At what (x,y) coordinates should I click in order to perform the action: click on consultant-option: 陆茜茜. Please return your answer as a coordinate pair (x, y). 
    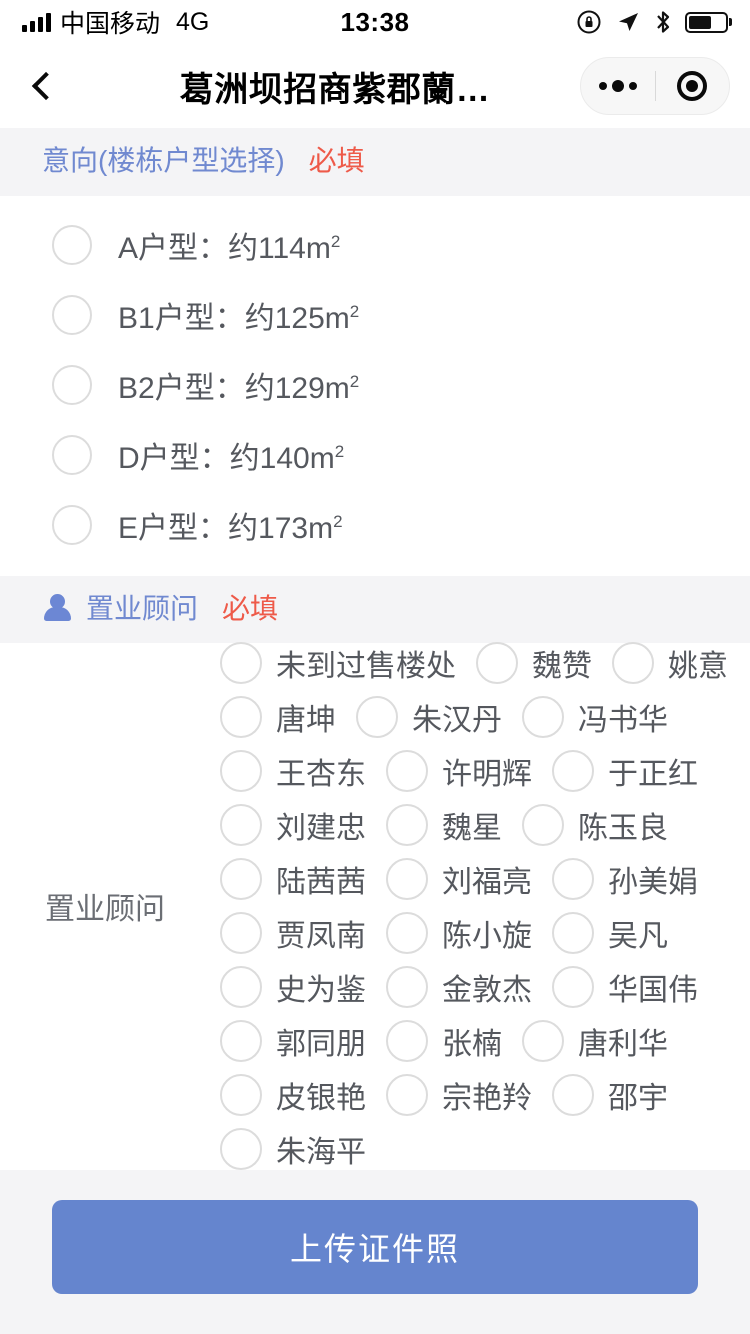
    Looking at the image, I should click on (303, 879).